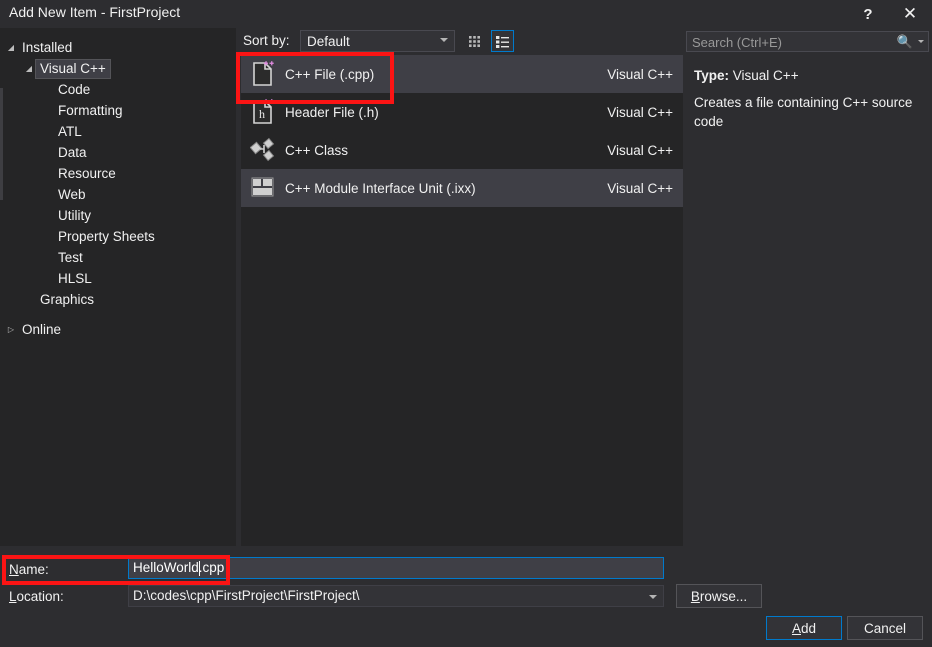 The image size is (932, 647). I want to click on tree-item-label: Graphics, so click(67, 299).